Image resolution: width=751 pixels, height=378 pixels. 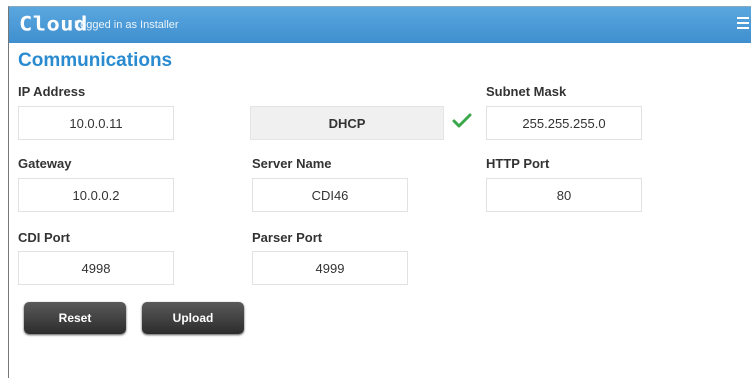 I want to click on subnet-mask-field: 255.255.255.0, so click(x=564, y=123).